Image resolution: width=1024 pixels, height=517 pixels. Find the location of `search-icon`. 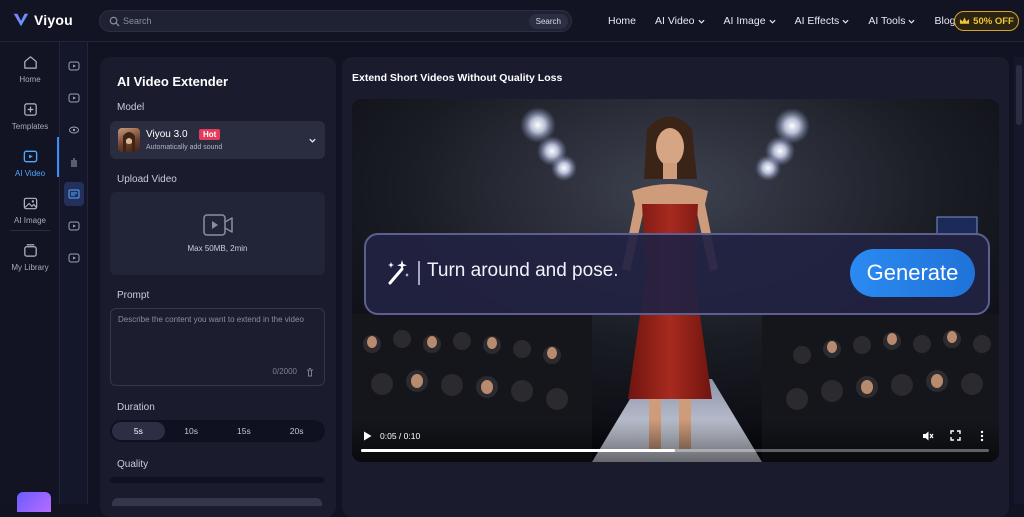

search-icon is located at coordinates (114, 21).